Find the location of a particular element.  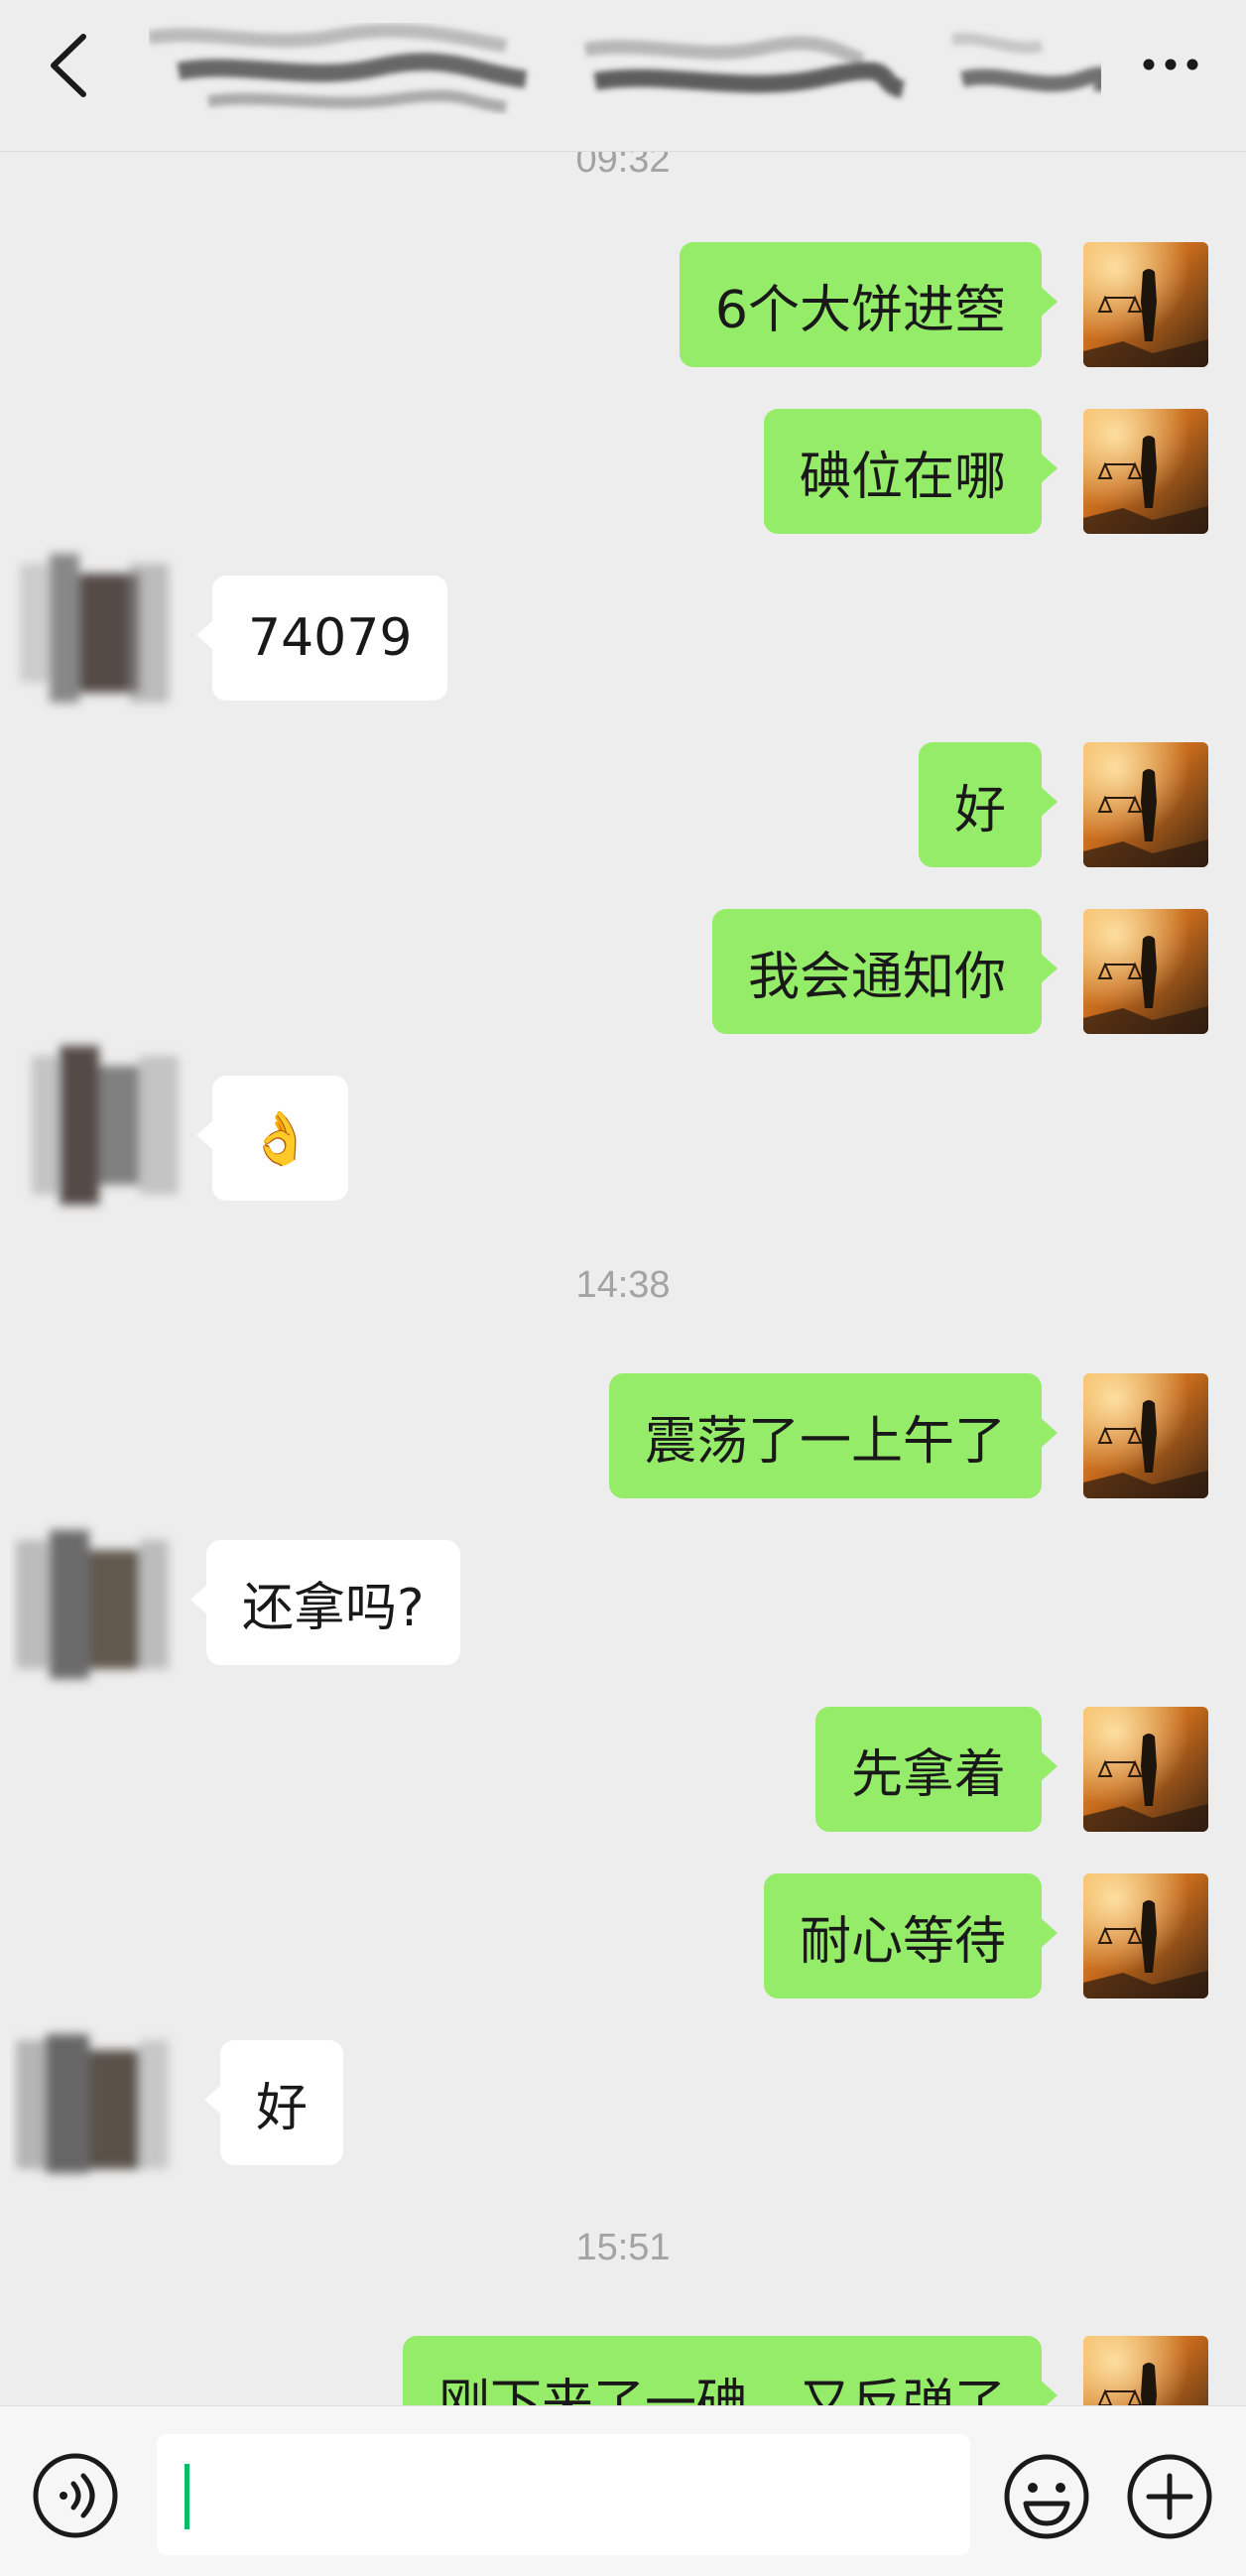

contact-name-redacted is located at coordinates (630, 70).